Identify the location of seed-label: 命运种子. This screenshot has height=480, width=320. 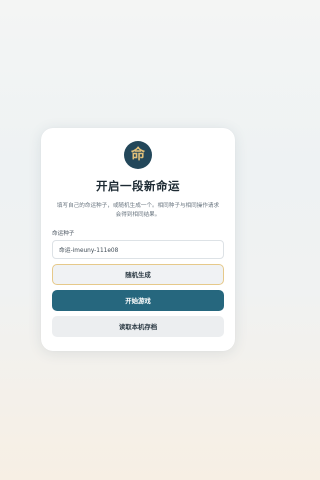
(63, 234).